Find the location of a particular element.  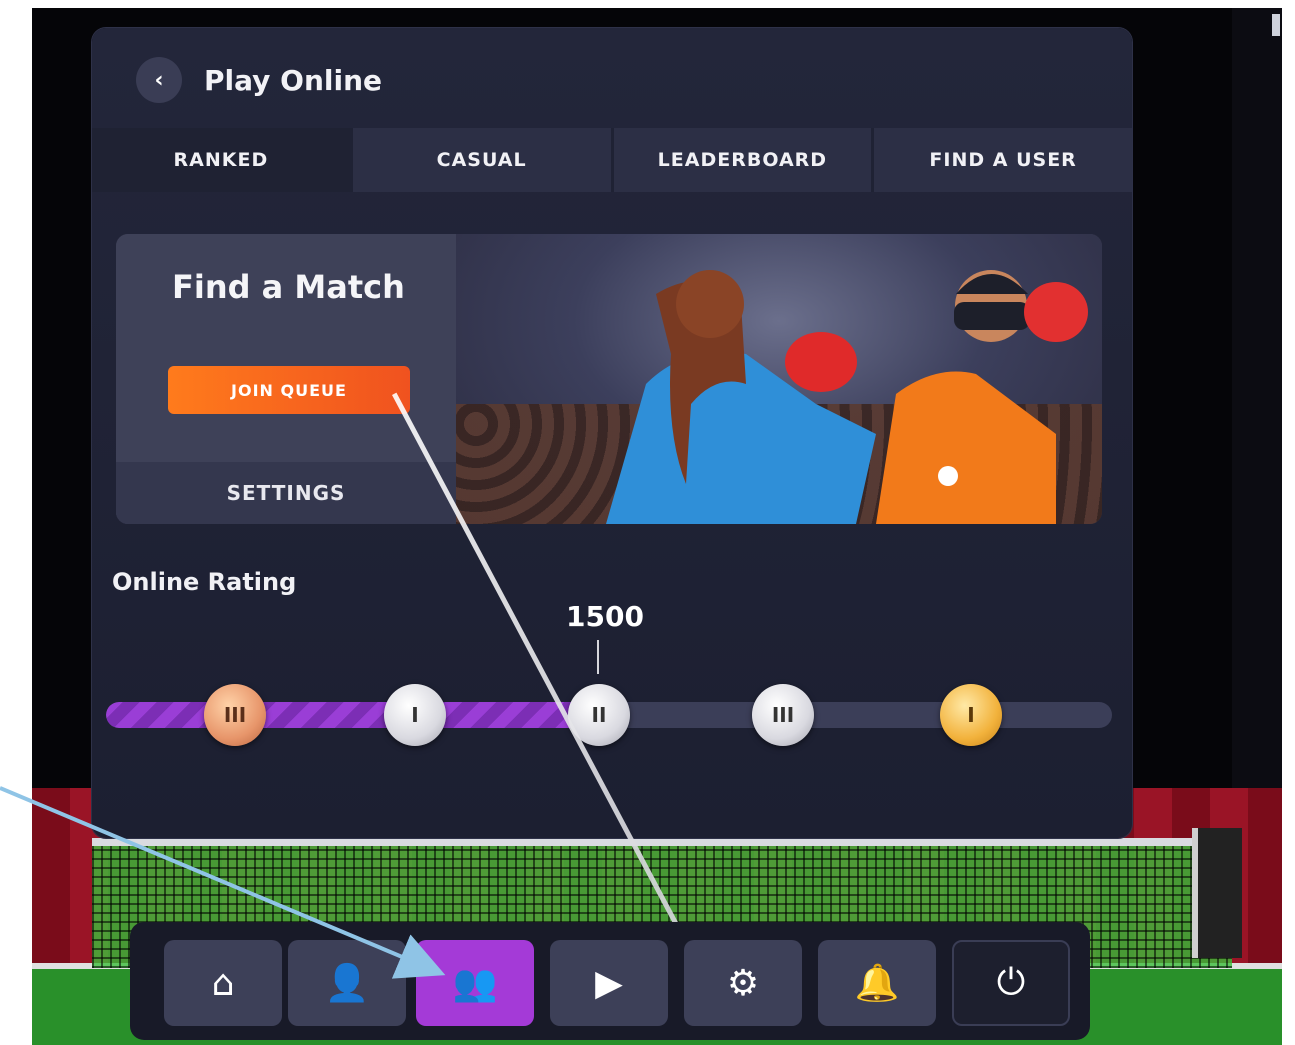

bottom-dock: ⌂ 👤 👥 ▶ ⚙ 🔔 ⏻ is located at coordinates (610, 981).